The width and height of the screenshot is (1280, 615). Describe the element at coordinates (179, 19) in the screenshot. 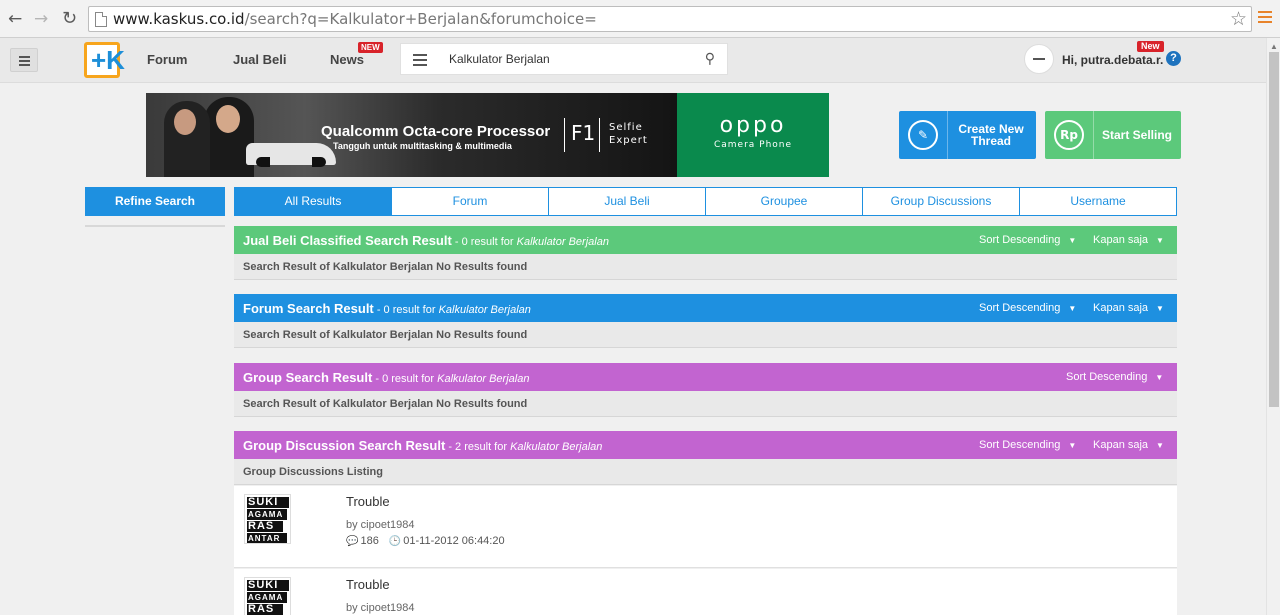

I see `url-host: www.kaskus.co.id` at that location.